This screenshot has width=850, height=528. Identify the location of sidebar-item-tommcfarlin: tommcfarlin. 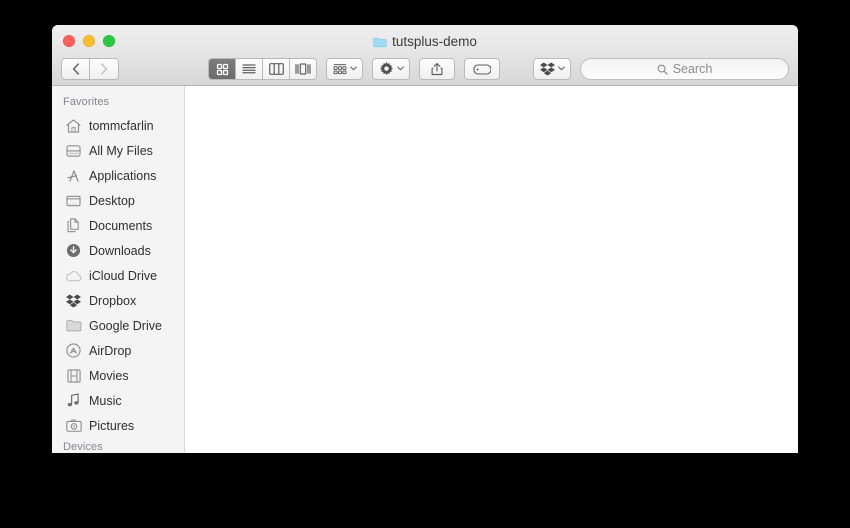
(118, 125).